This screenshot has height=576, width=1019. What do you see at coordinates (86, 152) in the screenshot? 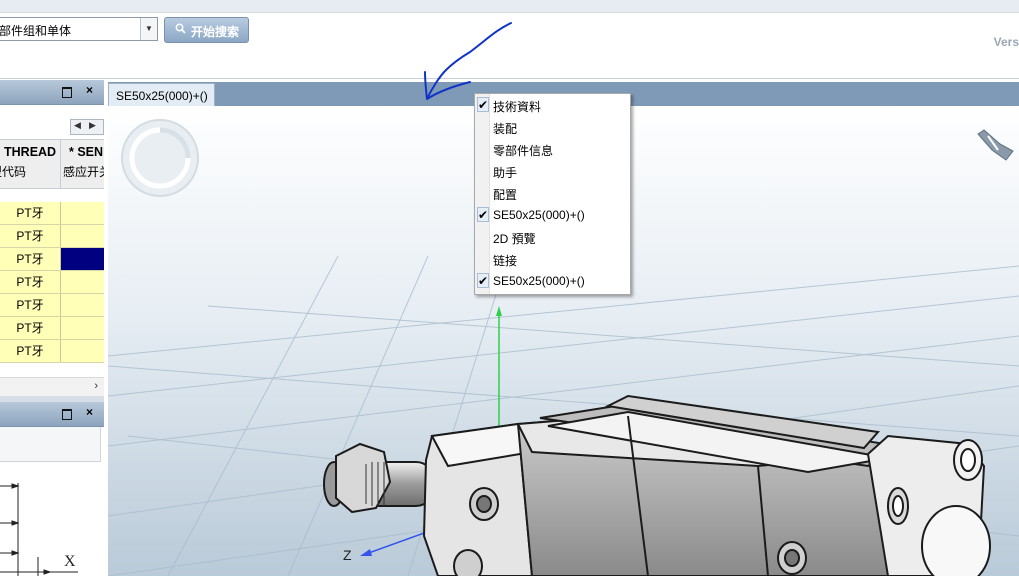
I see `column-header-label: * SEN` at bounding box center [86, 152].